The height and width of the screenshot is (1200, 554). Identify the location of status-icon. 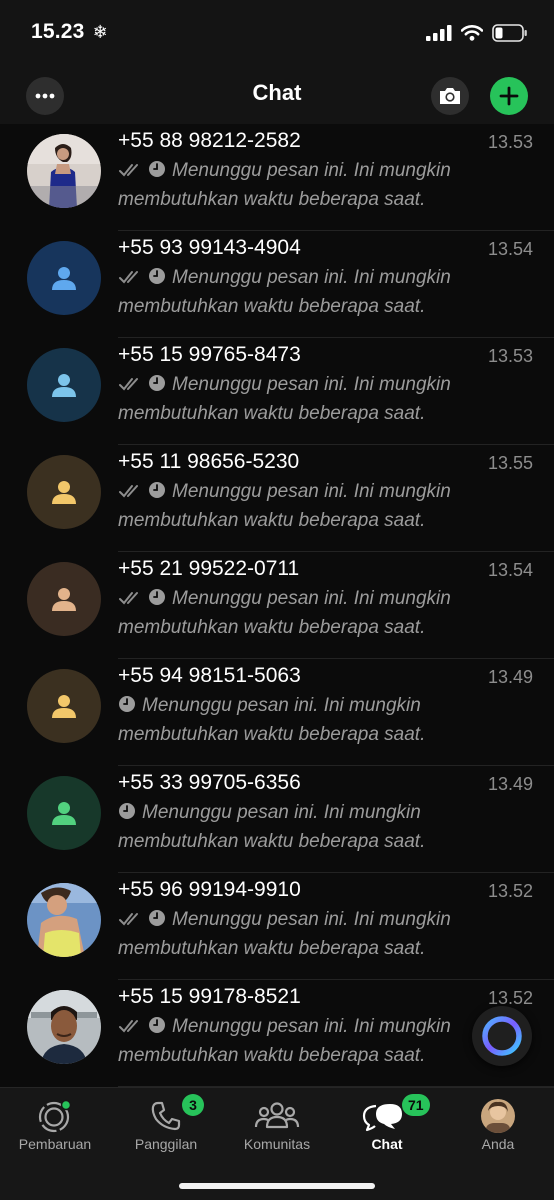
(55, 1116).